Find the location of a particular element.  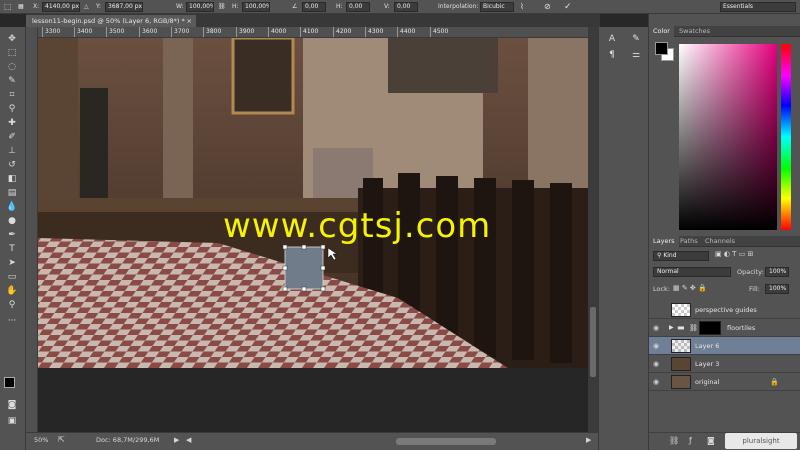

healing-tool-icon: ✚ is located at coordinates (12, 123).